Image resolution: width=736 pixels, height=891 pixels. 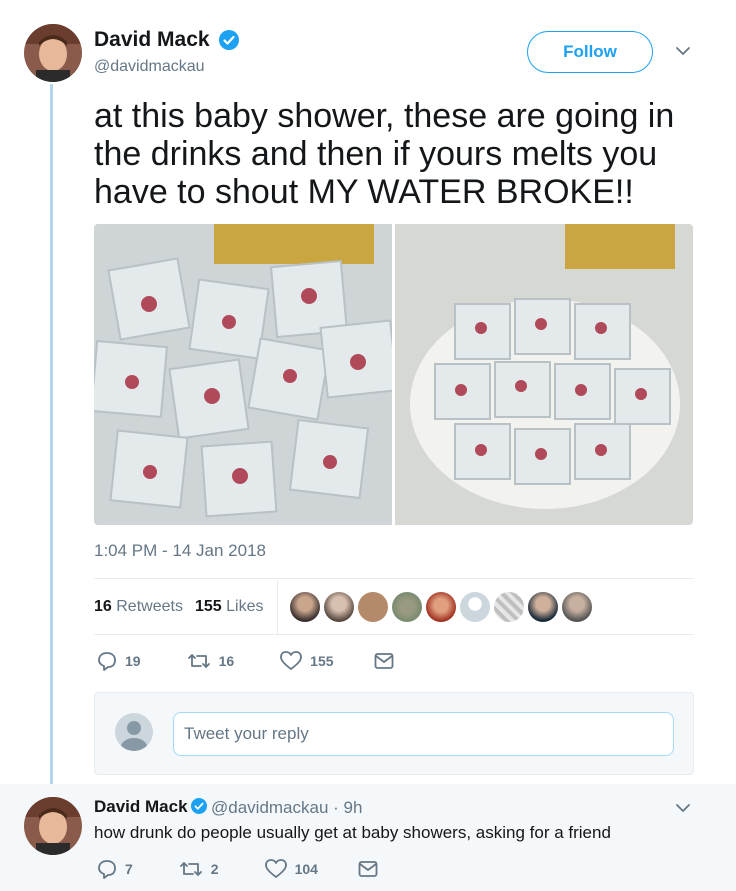 What do you see at coordinates (133, 661) in the screenshot?
I see `reply-count: 19` at bounding box center [133, 661].